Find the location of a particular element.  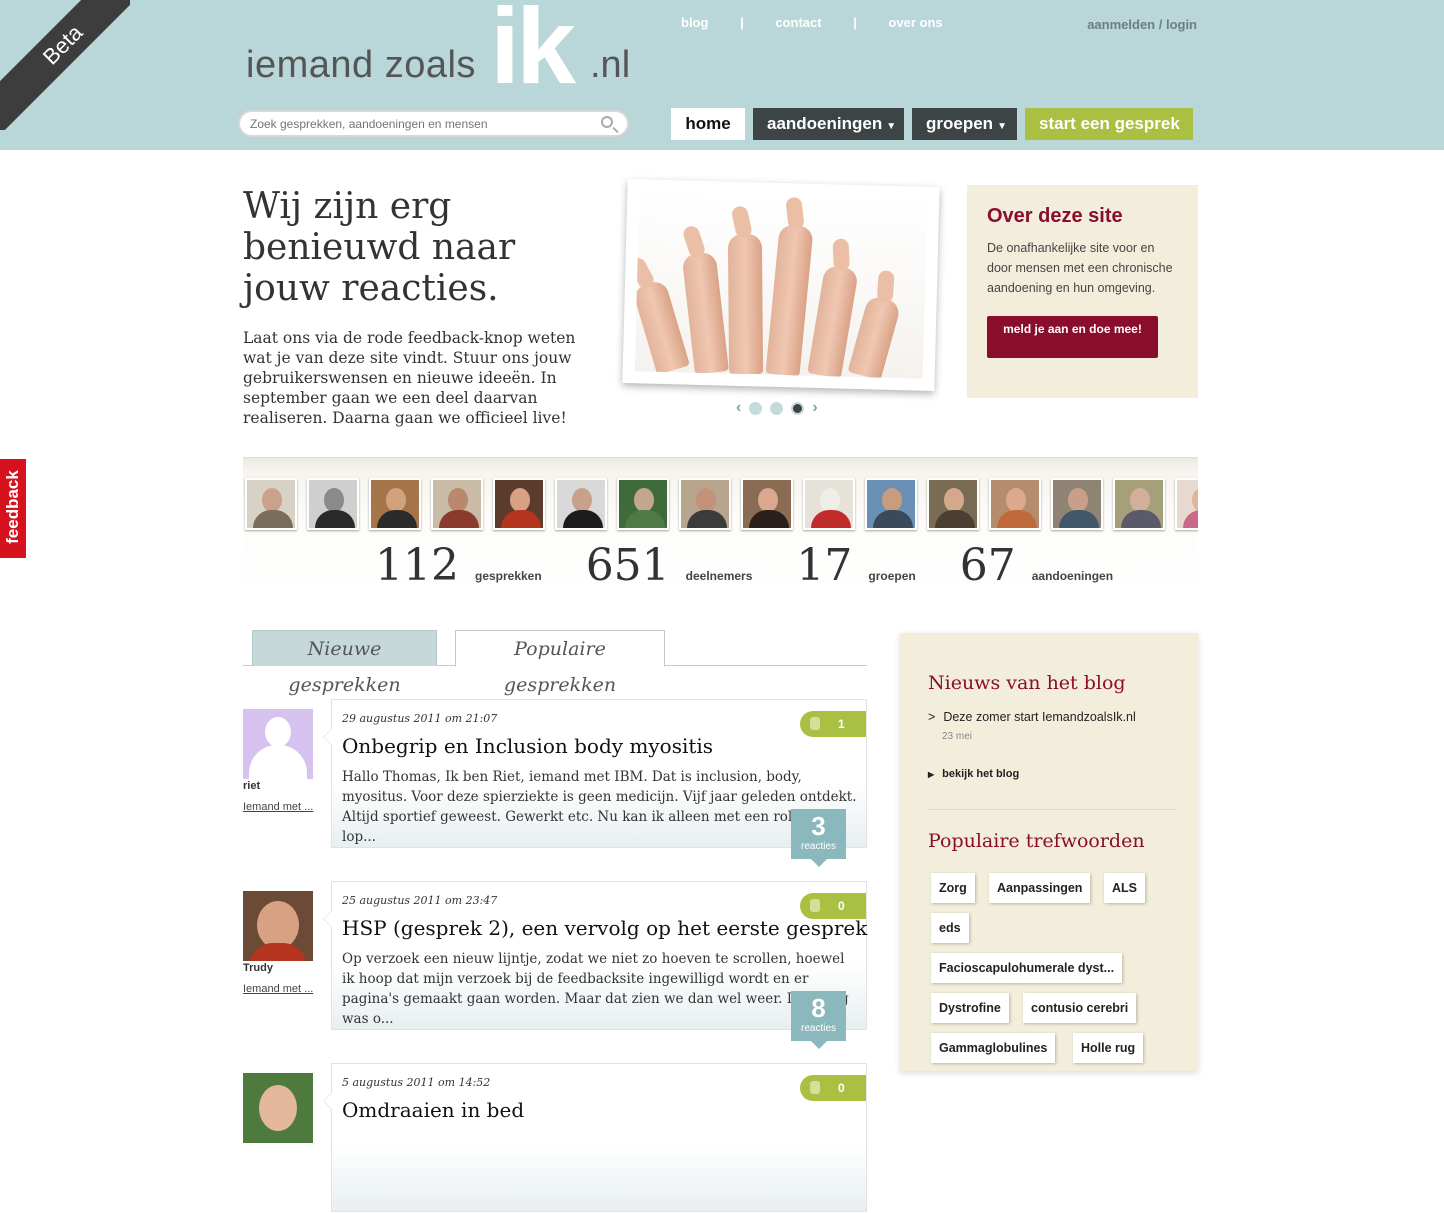

contact-link: contact is located at coordinates (798, 22).